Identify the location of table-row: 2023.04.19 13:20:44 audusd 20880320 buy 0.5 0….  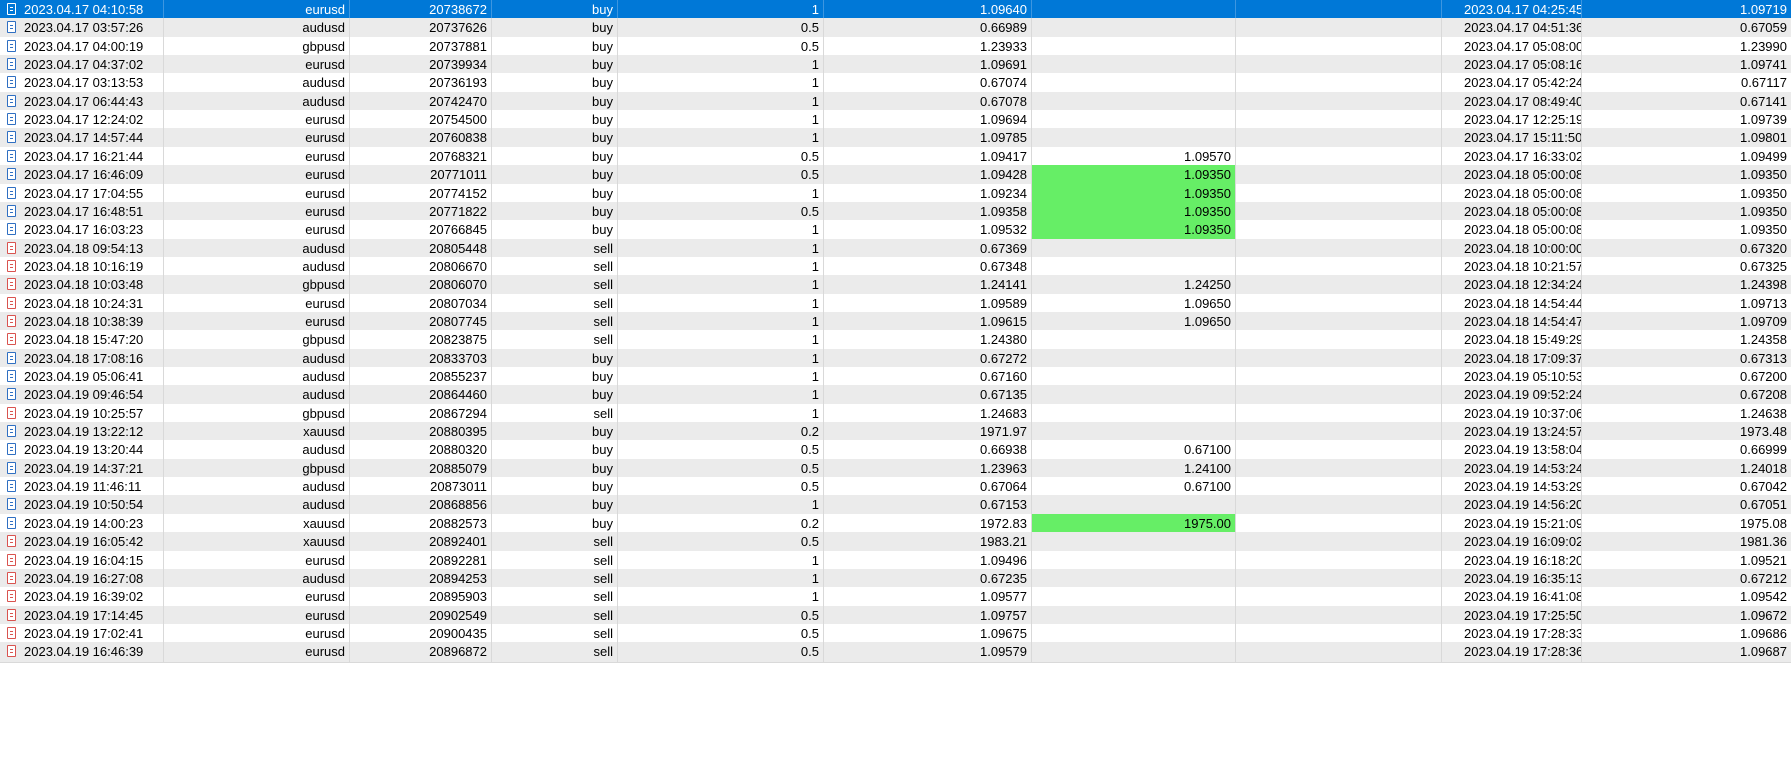
(895, 450).